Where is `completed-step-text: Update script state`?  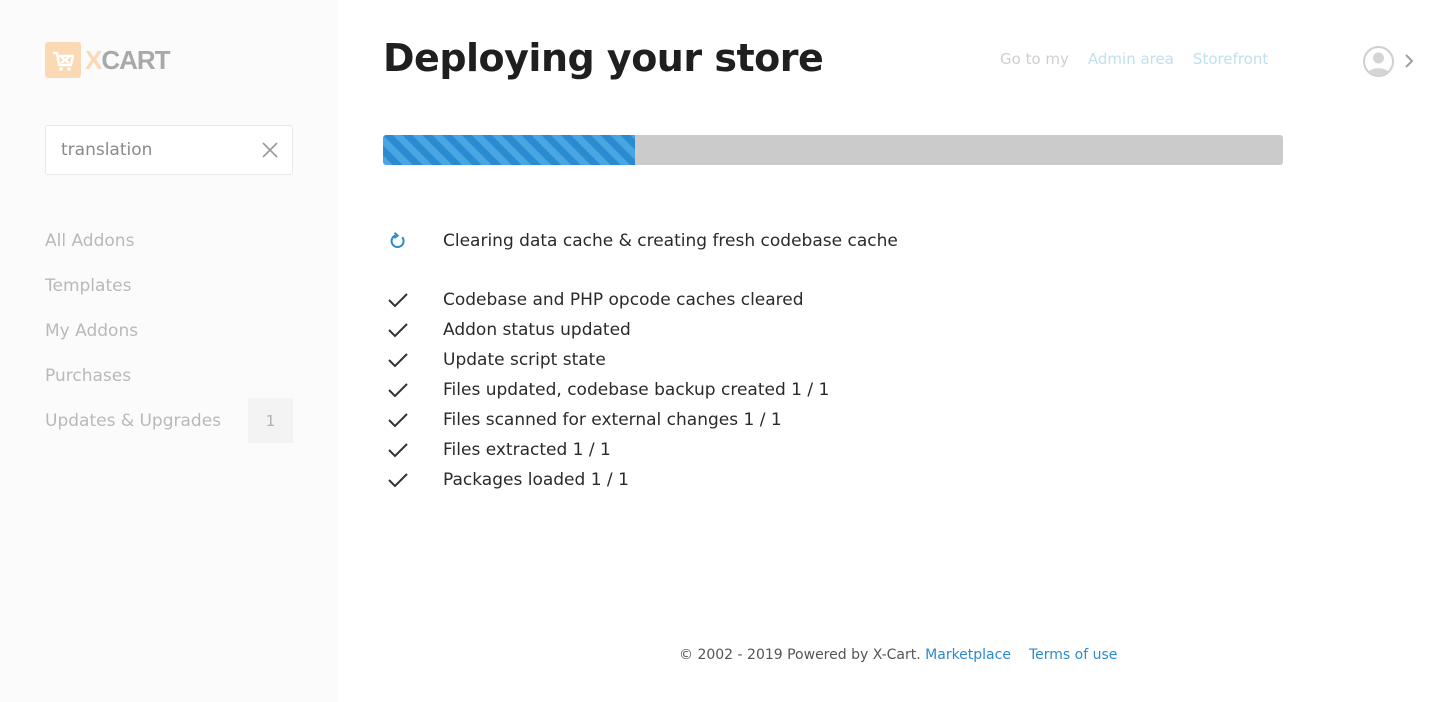 completed-step-text: Update script state is located at coordinates (524, 360).